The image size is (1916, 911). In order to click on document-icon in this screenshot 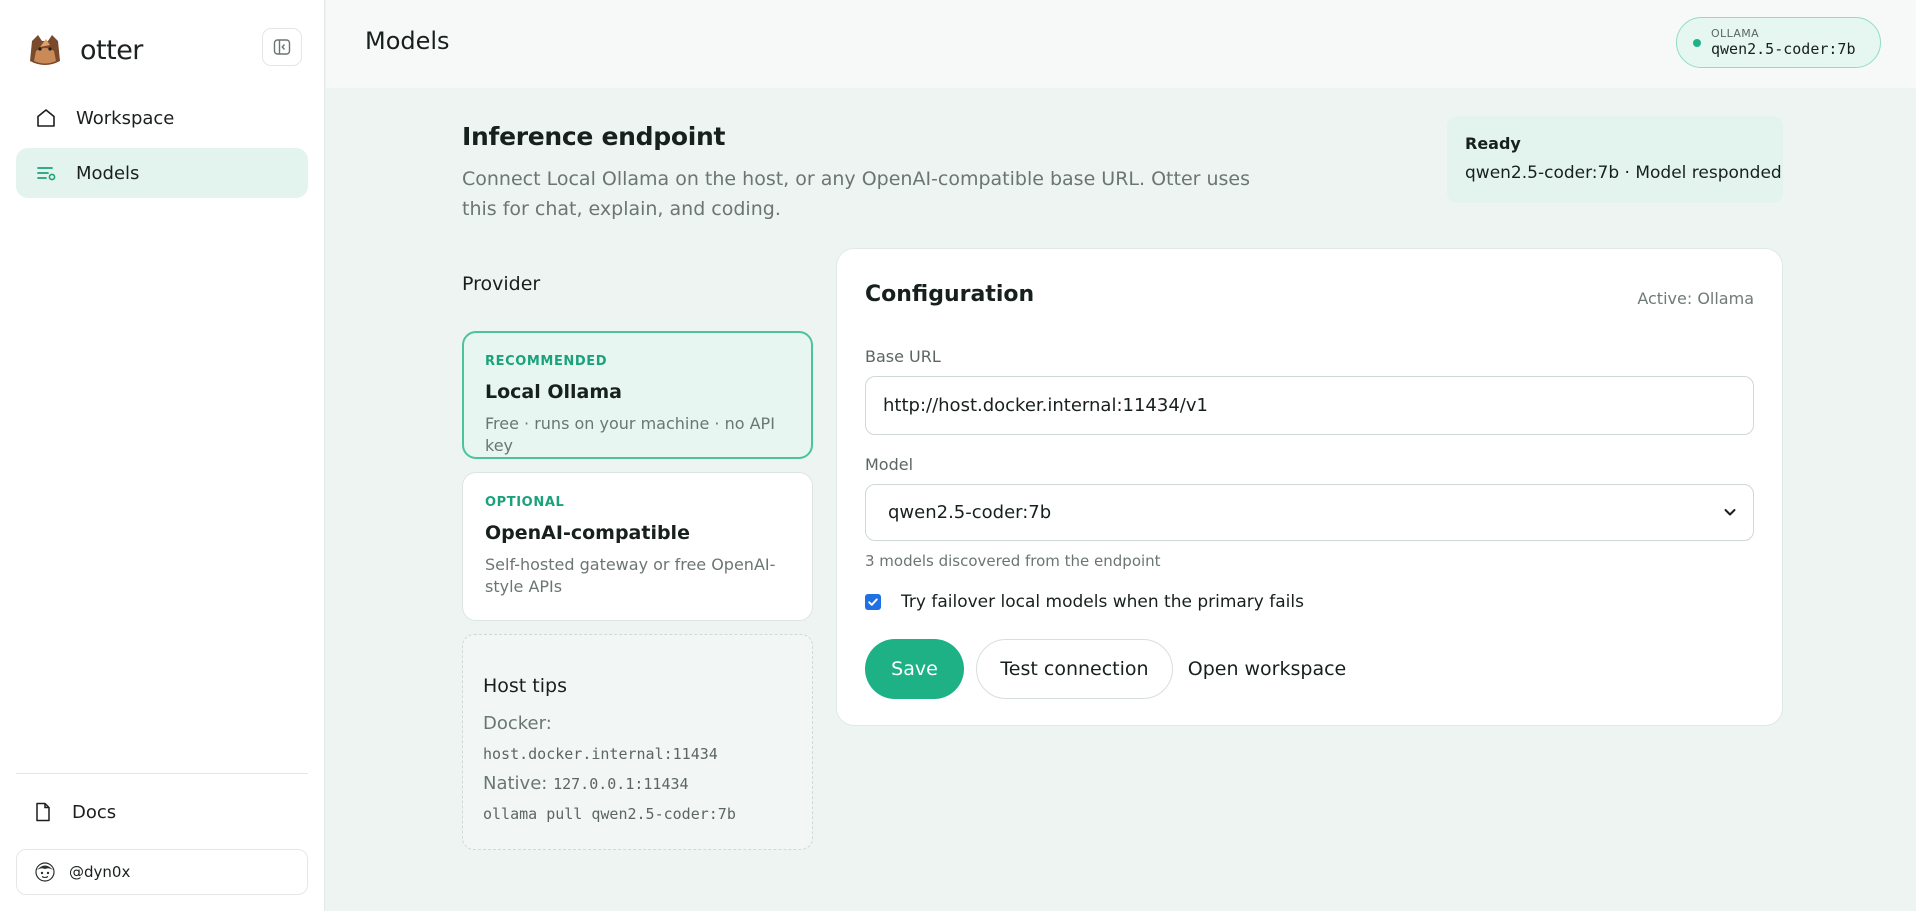, I will do `click(43, 812)`.